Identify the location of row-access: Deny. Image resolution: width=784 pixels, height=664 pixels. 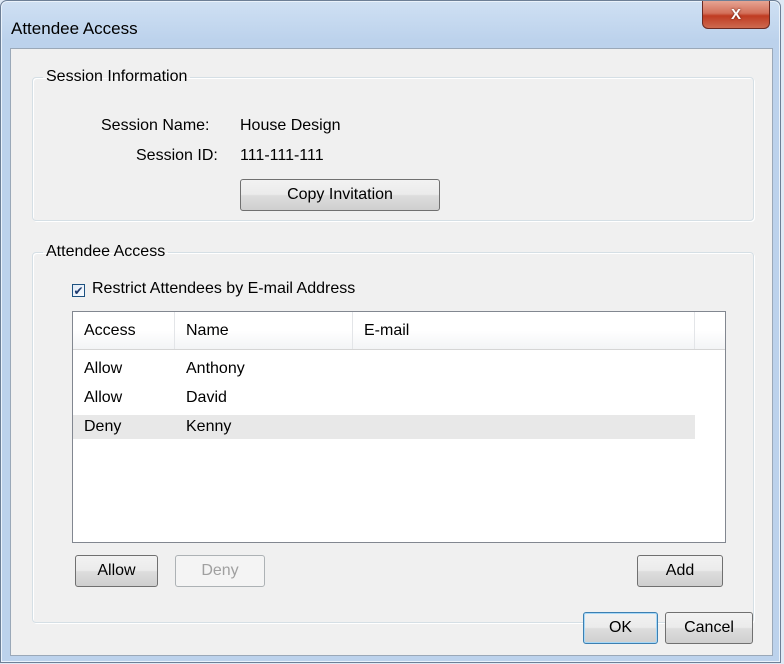
(103, 426).